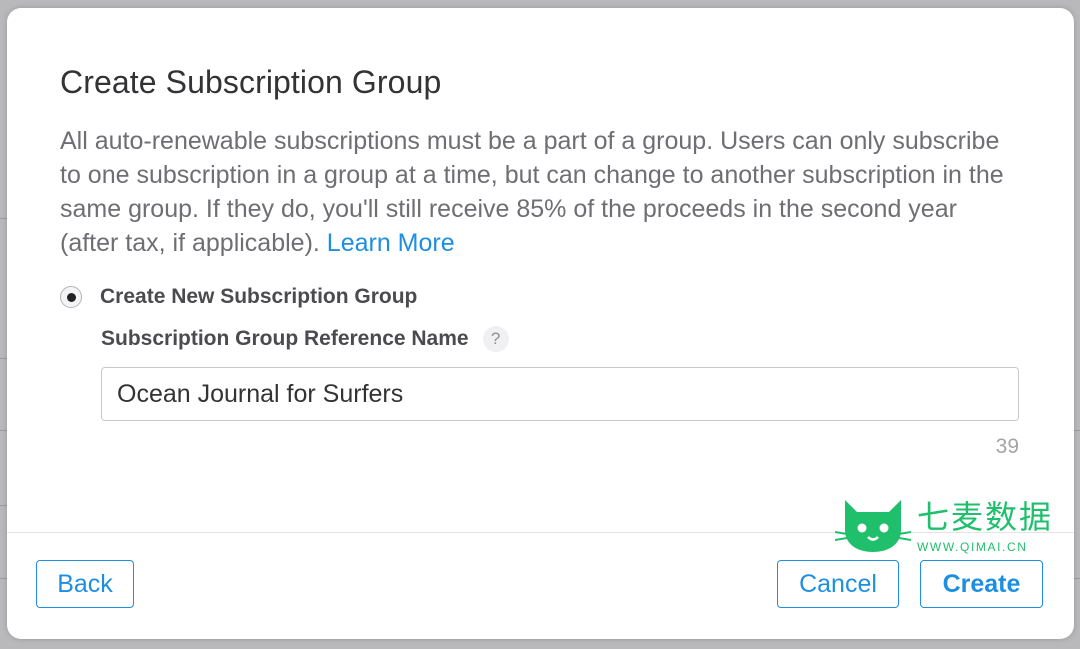  Describe the element at coordinates (838, 584) in the screenshot. I see `cancel-button: Cancel` at that location.